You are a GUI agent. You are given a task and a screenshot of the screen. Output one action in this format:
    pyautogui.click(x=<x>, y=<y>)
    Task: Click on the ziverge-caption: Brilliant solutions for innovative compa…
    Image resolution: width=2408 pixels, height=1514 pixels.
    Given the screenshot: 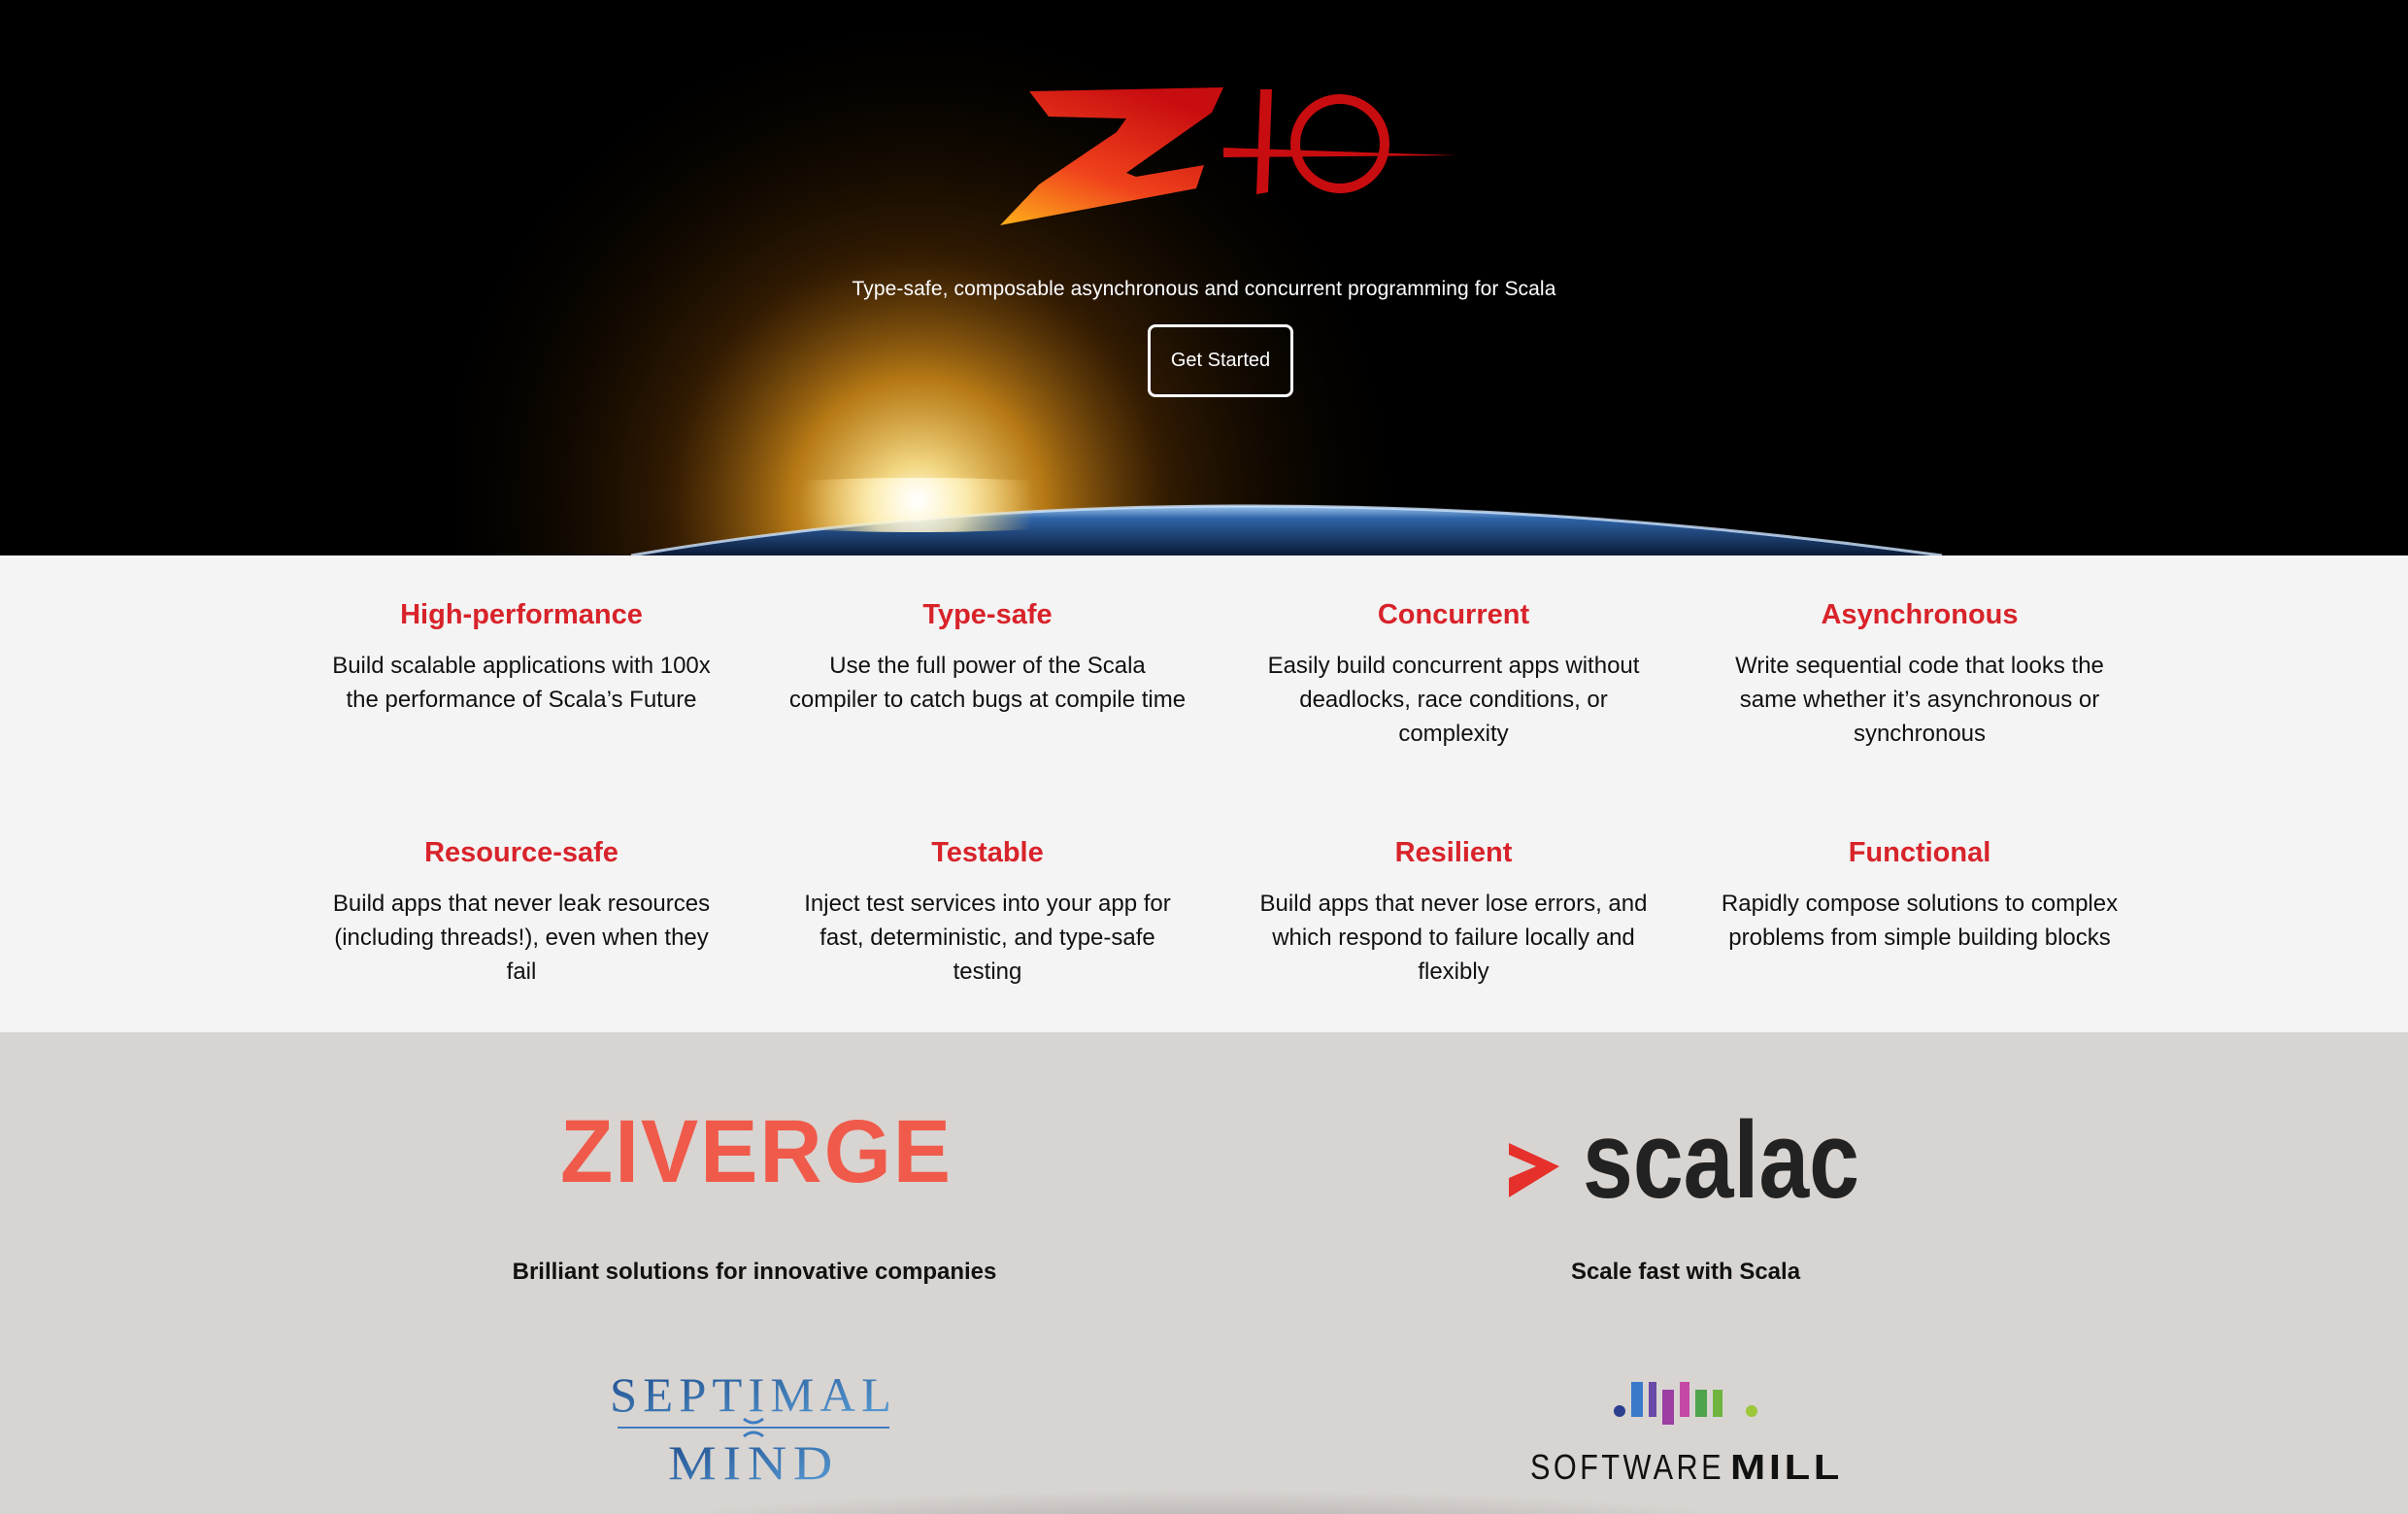 What is the action you would take?
    pyautogui.click(x=755, y=1272)
    